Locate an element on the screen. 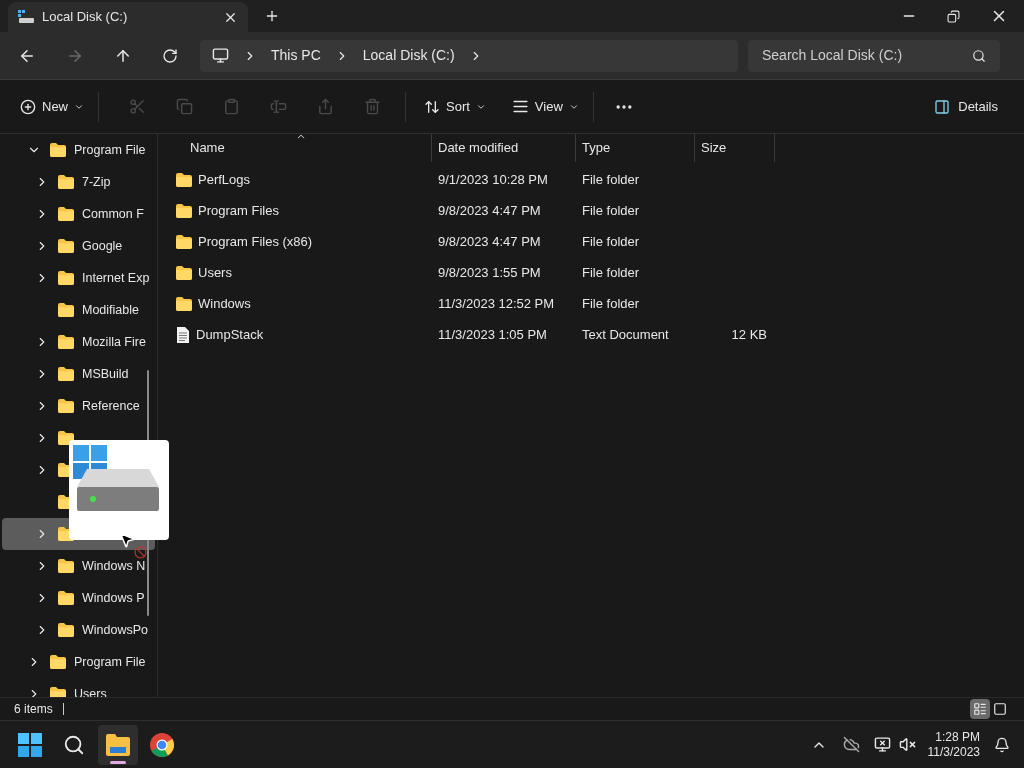 This screenshot has height=768, width=1024. tree-item: 7-Zip is located at coordinates (78, 182).